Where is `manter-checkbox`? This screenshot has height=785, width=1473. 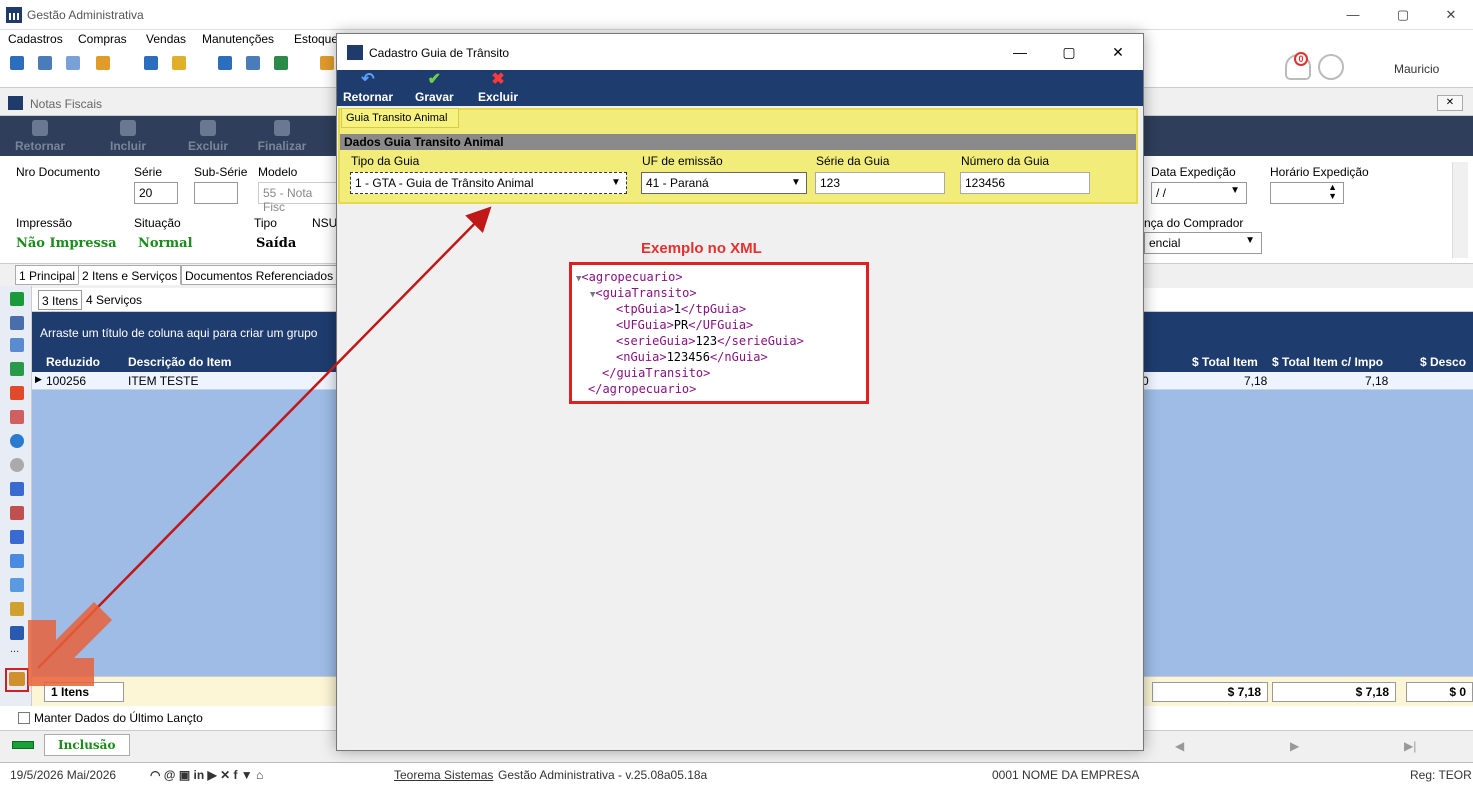 manter-checkbox is located at coordinates (24, 718).